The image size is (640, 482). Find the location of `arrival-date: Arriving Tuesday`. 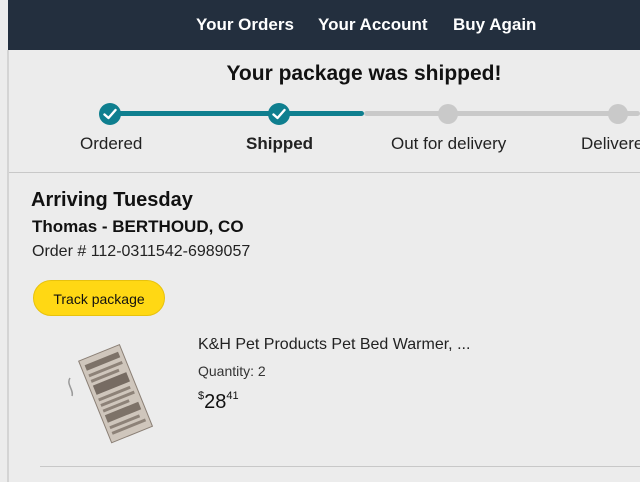

arrival-date: Arriving Tuesday is located at coordinates (112, 200).